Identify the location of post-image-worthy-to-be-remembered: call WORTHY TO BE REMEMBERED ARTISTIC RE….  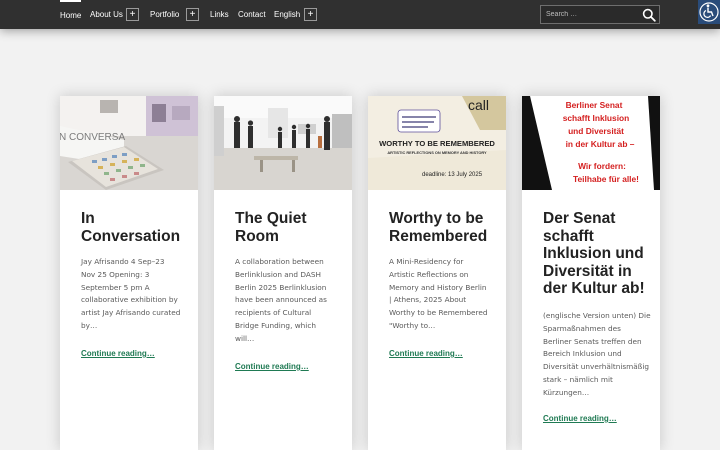
(437, 143).